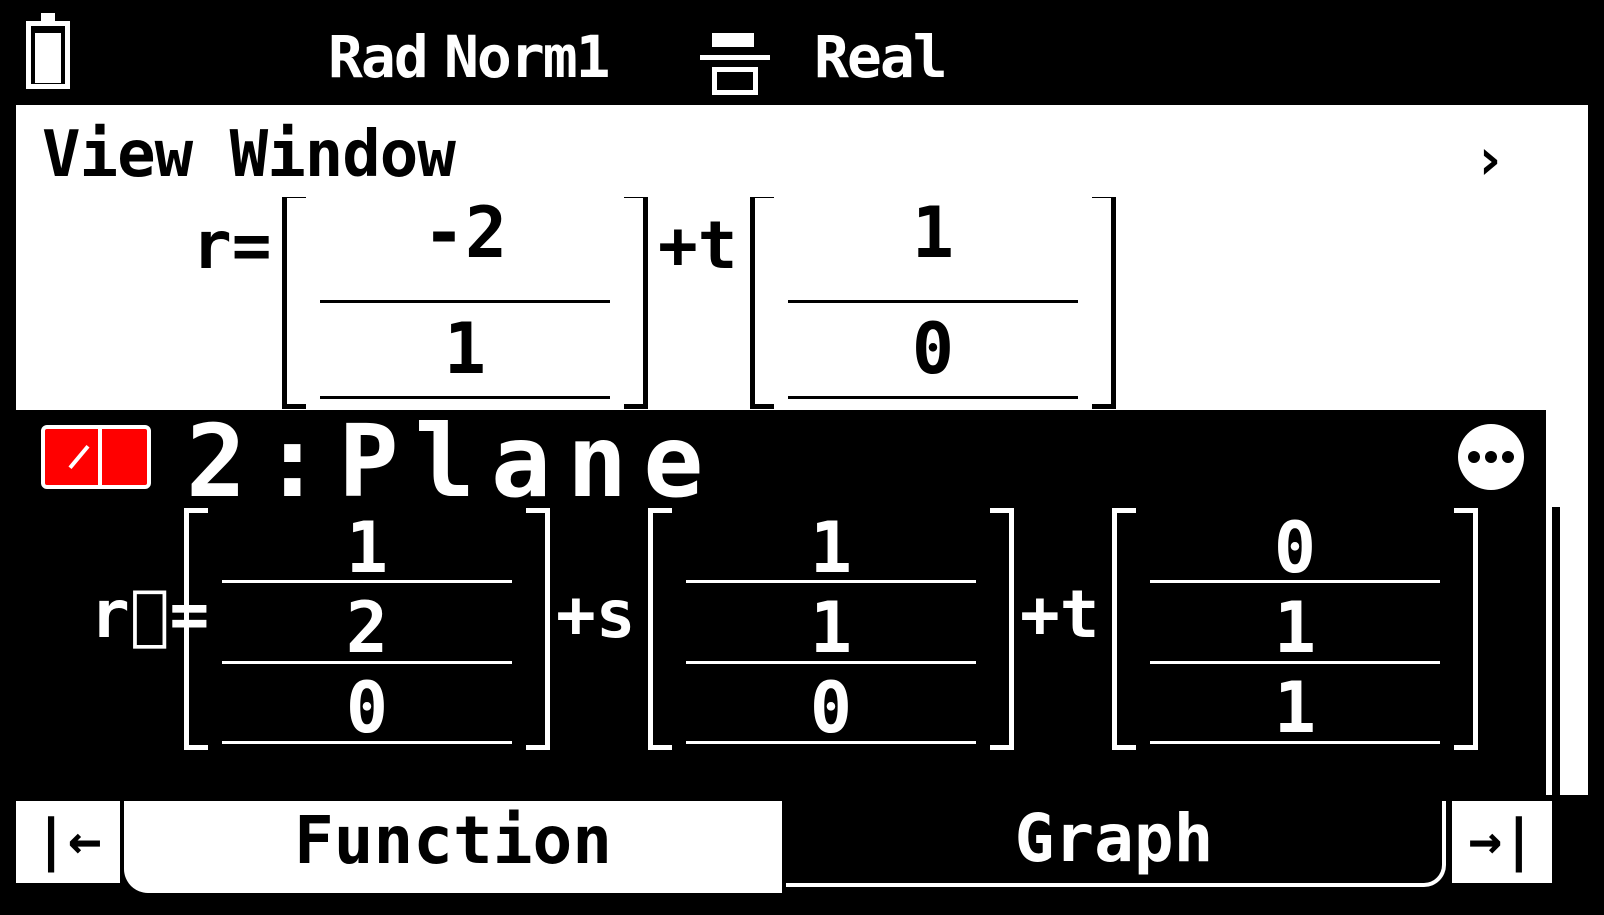 Image resolution: width=1604 pixels, height=915 pixels. I want to click on status-bar: Rad Norm1 Real, so click(802, 59).